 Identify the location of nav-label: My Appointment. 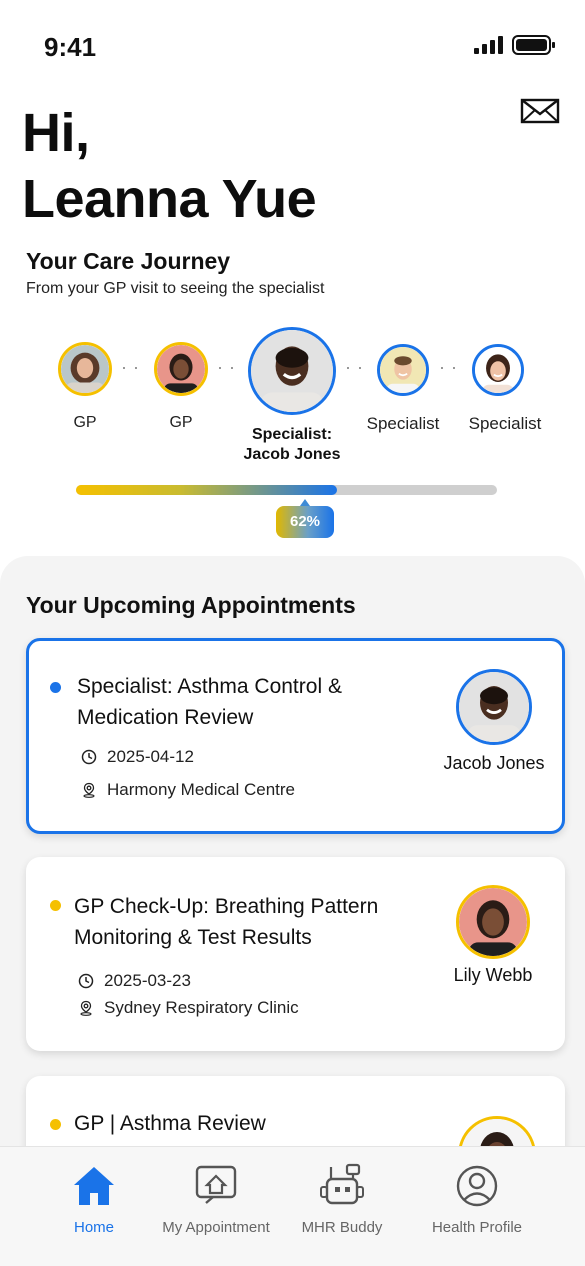
(216, 1227).